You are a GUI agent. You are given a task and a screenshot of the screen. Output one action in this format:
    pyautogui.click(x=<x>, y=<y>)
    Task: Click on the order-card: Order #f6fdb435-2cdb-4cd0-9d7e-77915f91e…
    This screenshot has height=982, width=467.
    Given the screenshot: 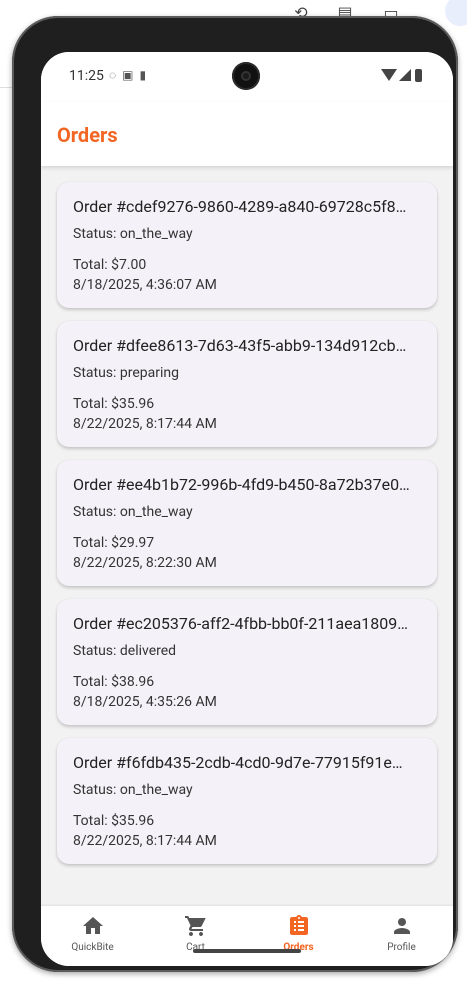 What is the action you would take?
    pyautogui.click(x=247, y=801)
    